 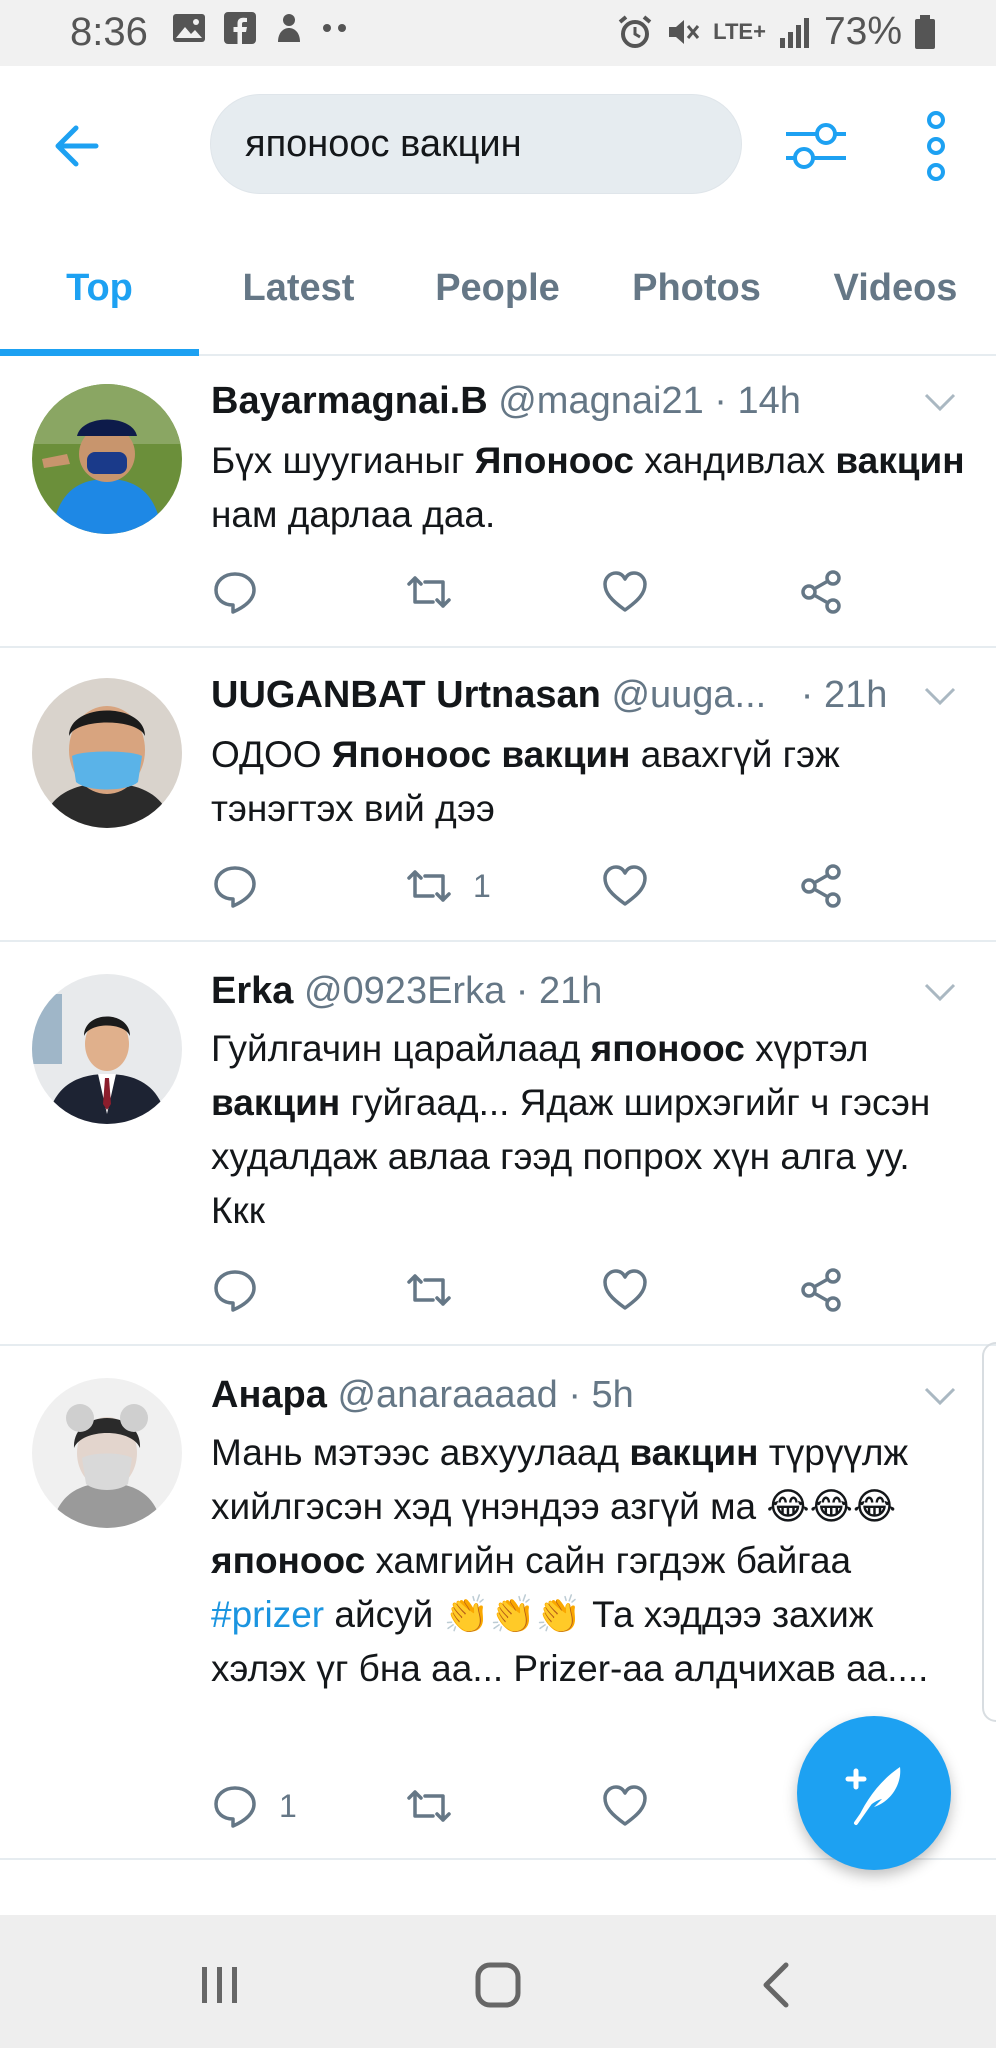 What do you see at coordinates (895, 288) in the screenshot?
I see `tab-videos: Videos` at bounding box center [895, 288].